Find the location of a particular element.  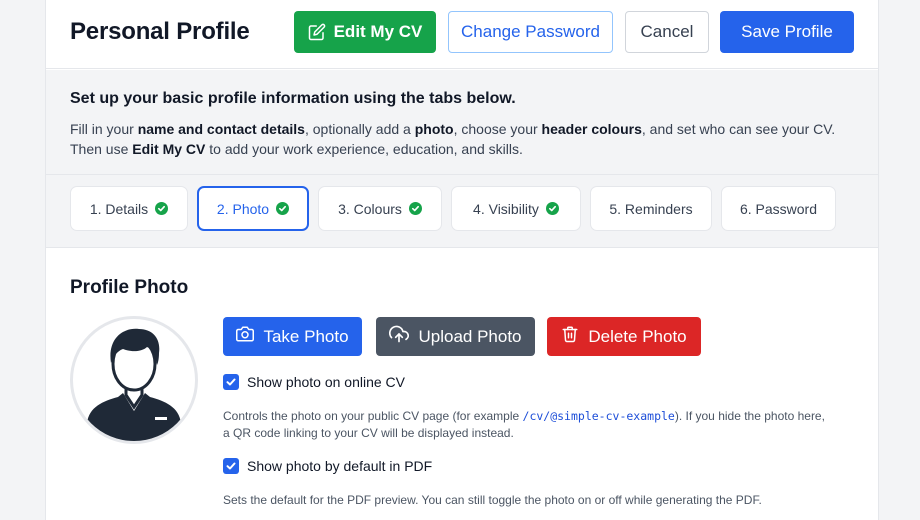

tab-visibility: 4. Visibility is located at coordinates (516, 208).